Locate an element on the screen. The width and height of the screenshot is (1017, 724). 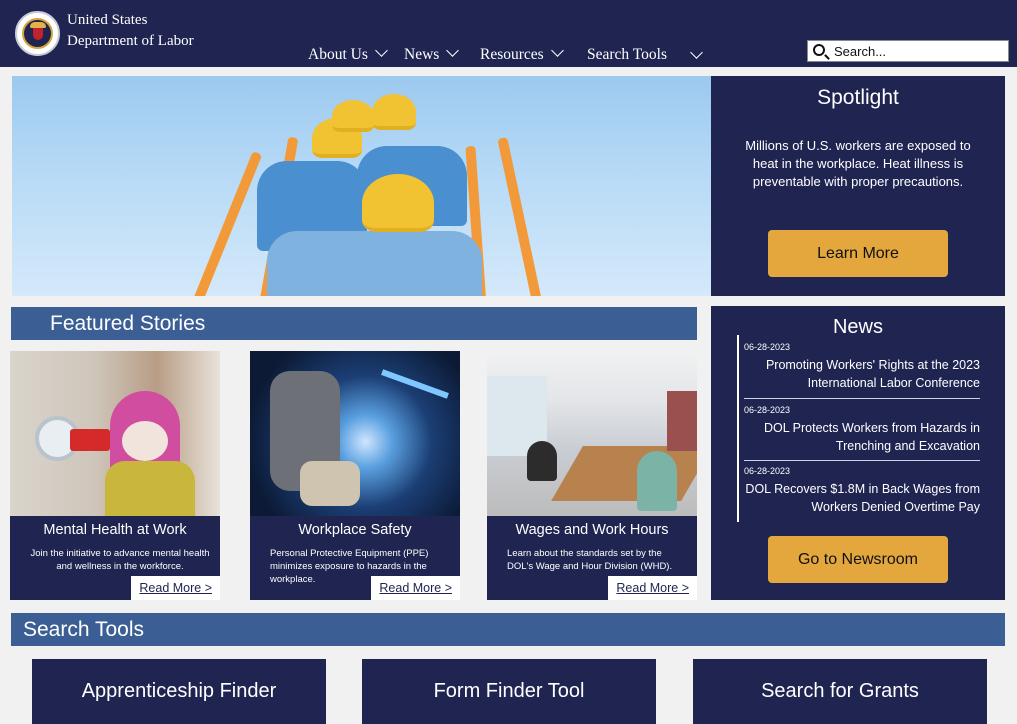
nav-item-about-us: About Us is located at coordinates (348, 54).